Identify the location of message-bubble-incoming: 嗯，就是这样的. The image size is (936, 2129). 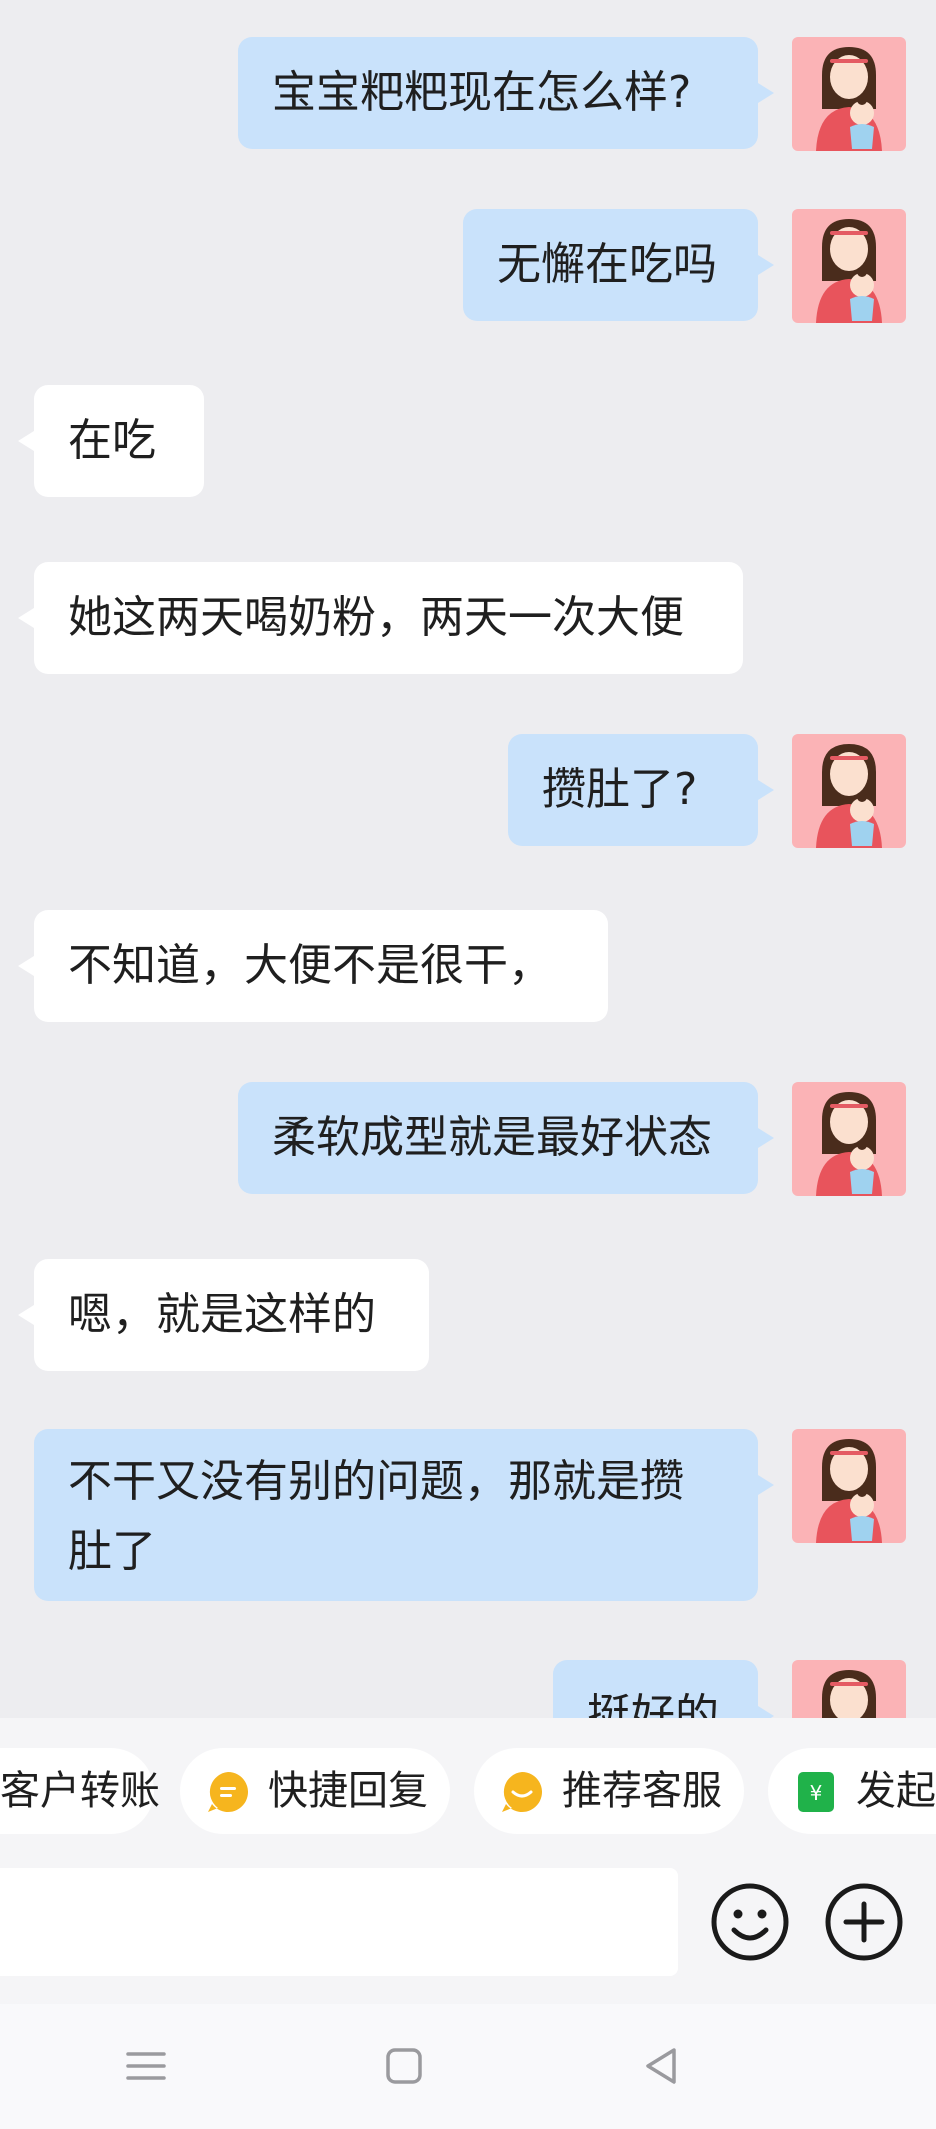
(223, 1315).